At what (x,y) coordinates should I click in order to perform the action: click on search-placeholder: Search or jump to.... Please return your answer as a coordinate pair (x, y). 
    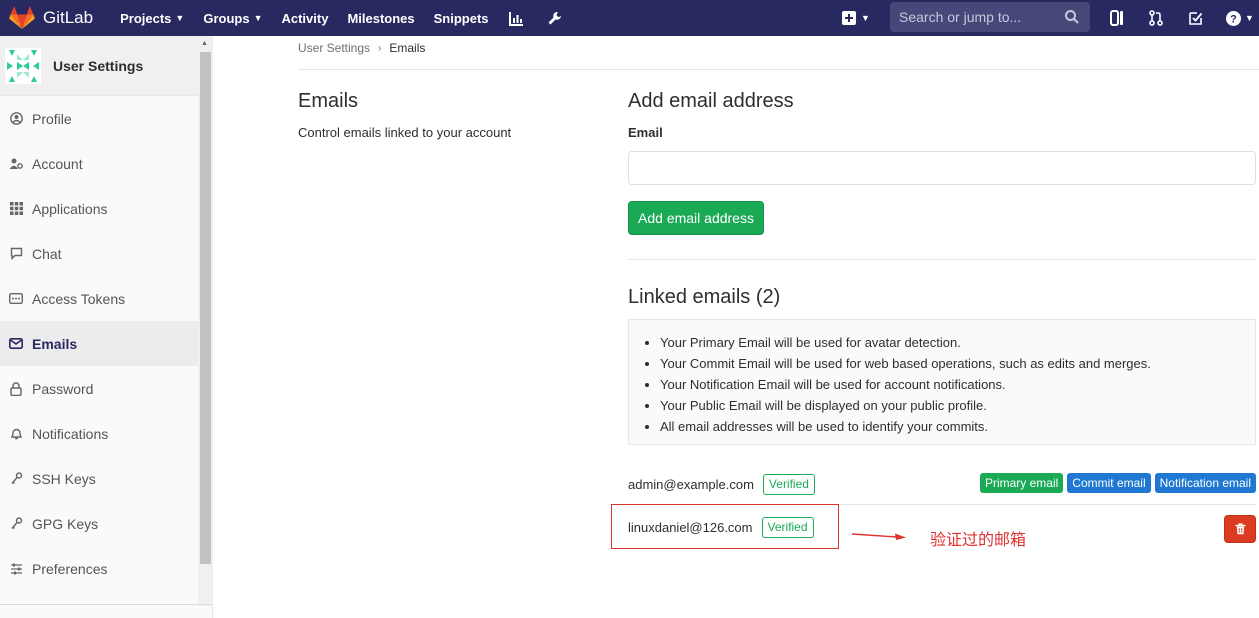
    Looking at the image, I should click on (960, 17).